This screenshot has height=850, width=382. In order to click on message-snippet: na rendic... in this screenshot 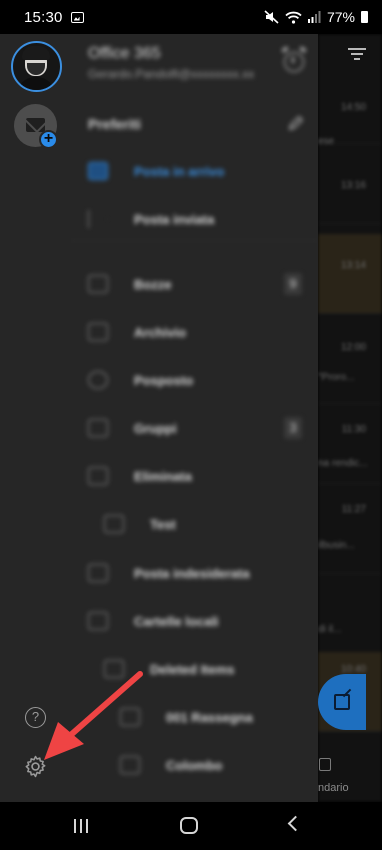, I will do `click(343, 463)`.